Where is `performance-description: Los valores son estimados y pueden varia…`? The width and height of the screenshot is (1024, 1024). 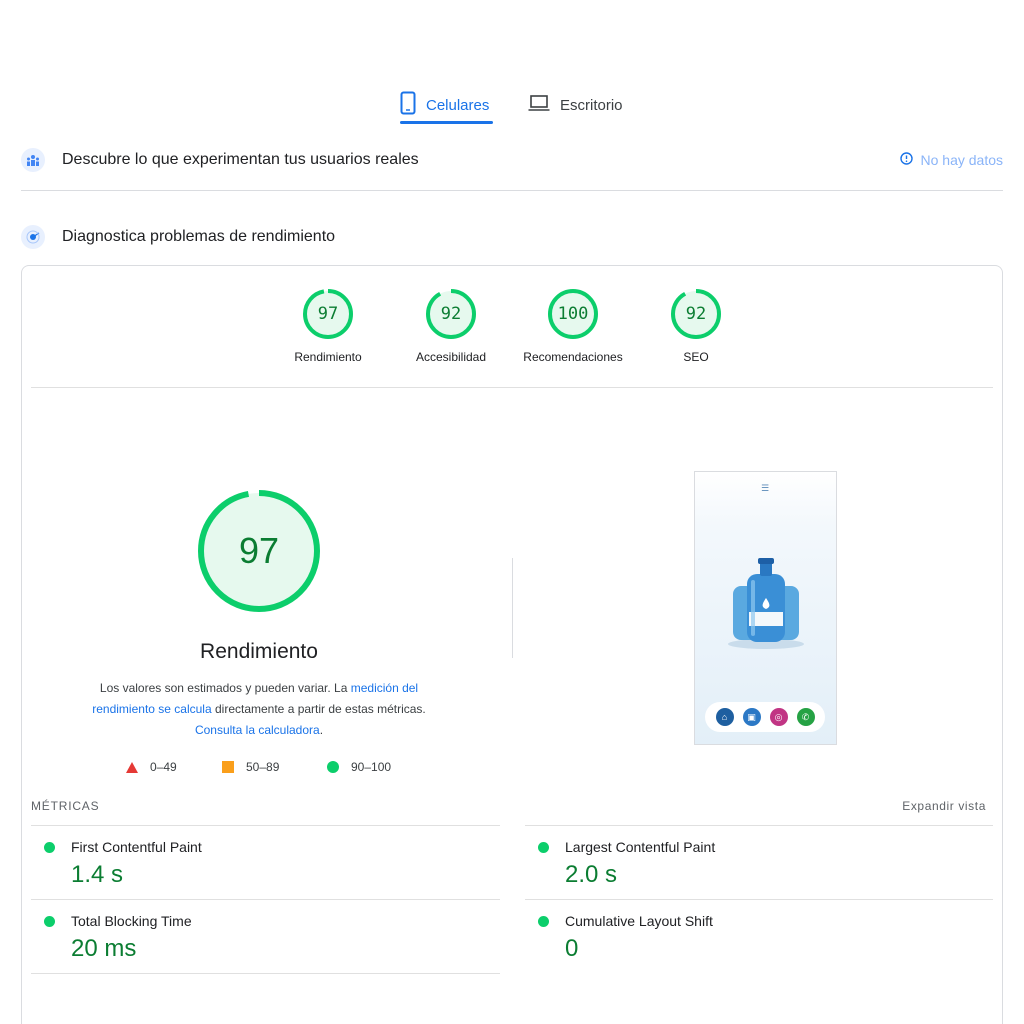
performance-description: Los valores son estimados y pueden varia… is located at coordinates (259, 709).